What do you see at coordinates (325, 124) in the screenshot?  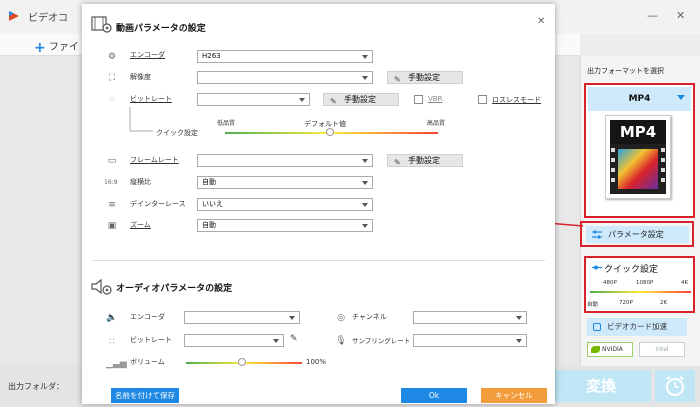 I see `quality-default-label: デフォルト値` at bounding box center [325, 124].